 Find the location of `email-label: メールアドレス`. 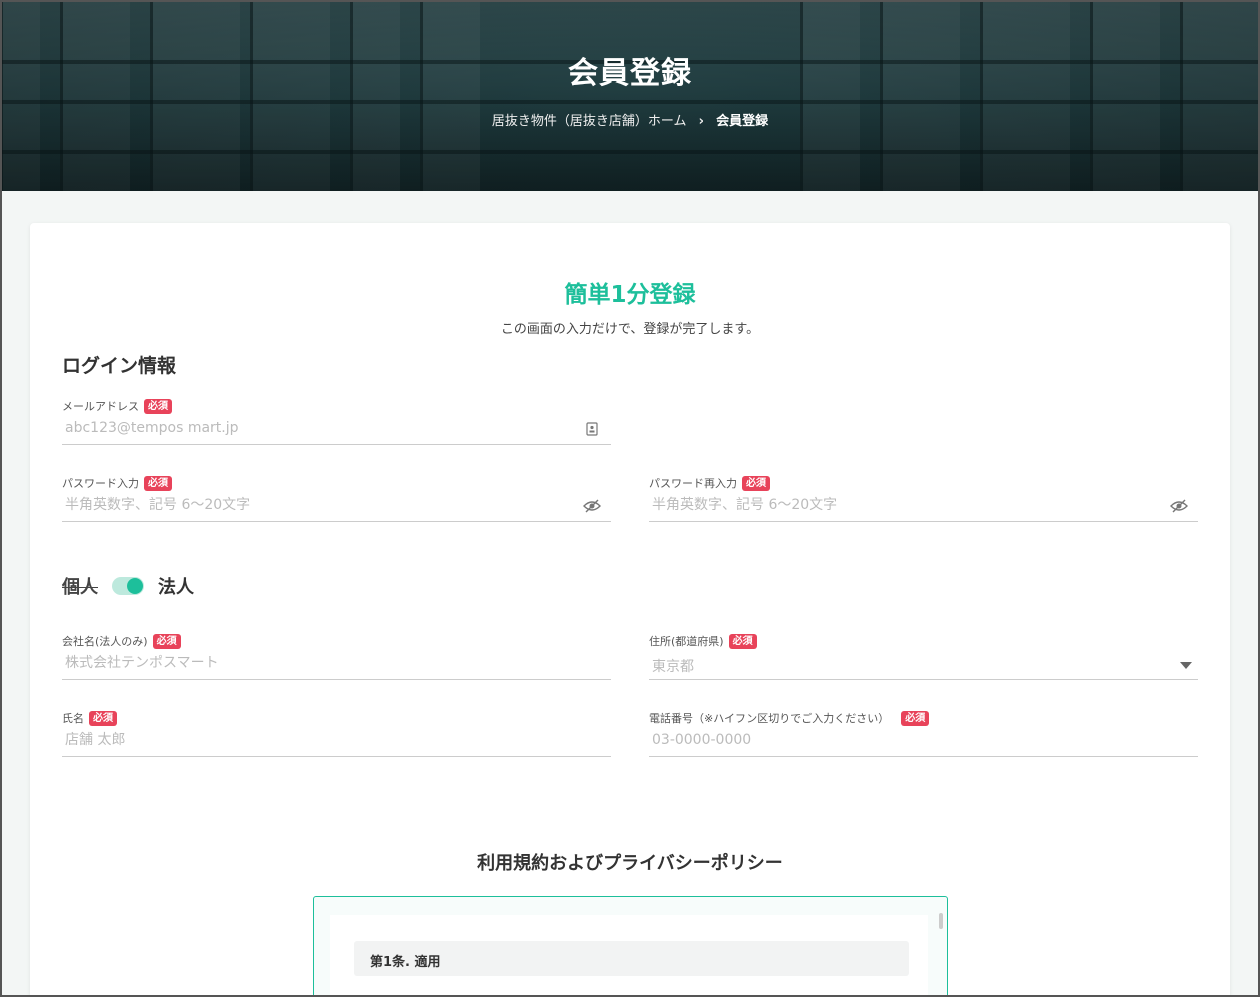

email-label: メールアドレス is located at coordinates (100, 406).